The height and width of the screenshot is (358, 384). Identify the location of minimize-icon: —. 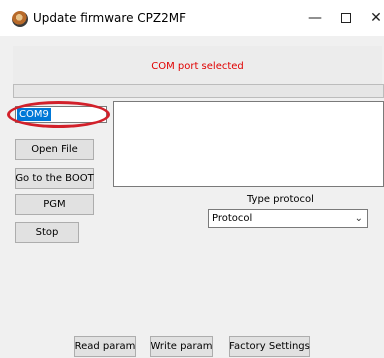
(315, 18).